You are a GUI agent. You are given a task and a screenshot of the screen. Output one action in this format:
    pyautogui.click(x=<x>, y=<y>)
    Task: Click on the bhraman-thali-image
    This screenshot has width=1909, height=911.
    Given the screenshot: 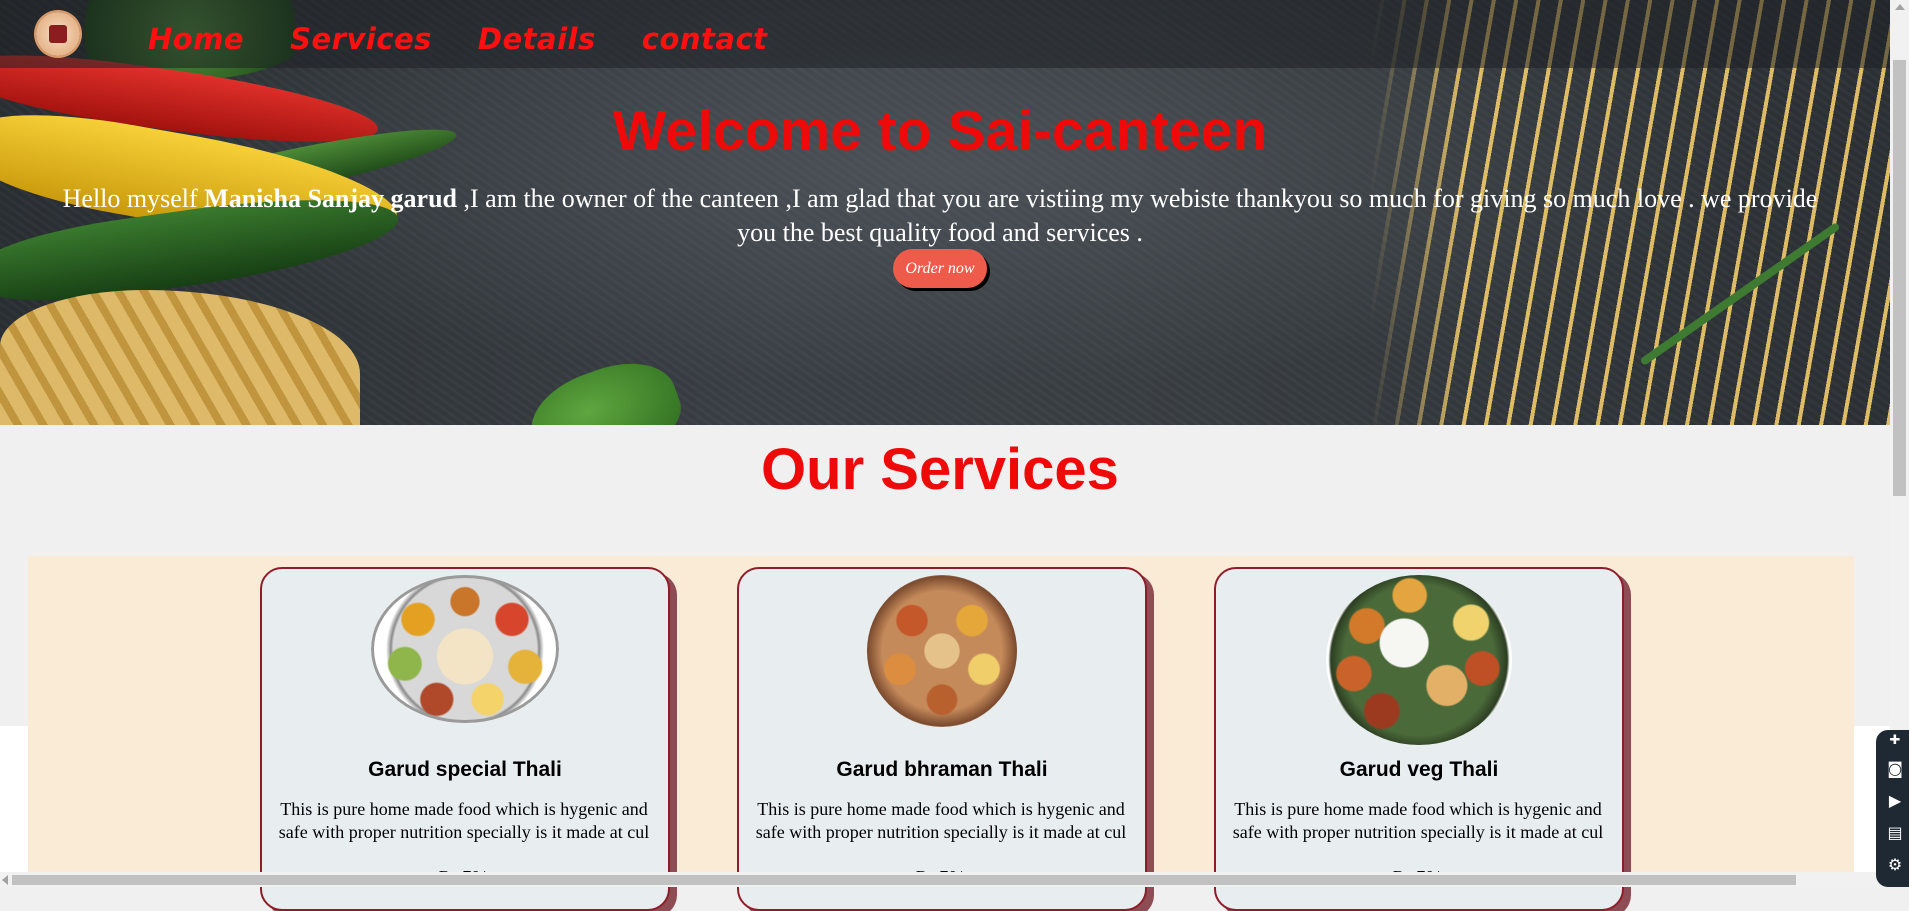 What is the action you would take?
    pyautogui.click(x=942, y=651)
    